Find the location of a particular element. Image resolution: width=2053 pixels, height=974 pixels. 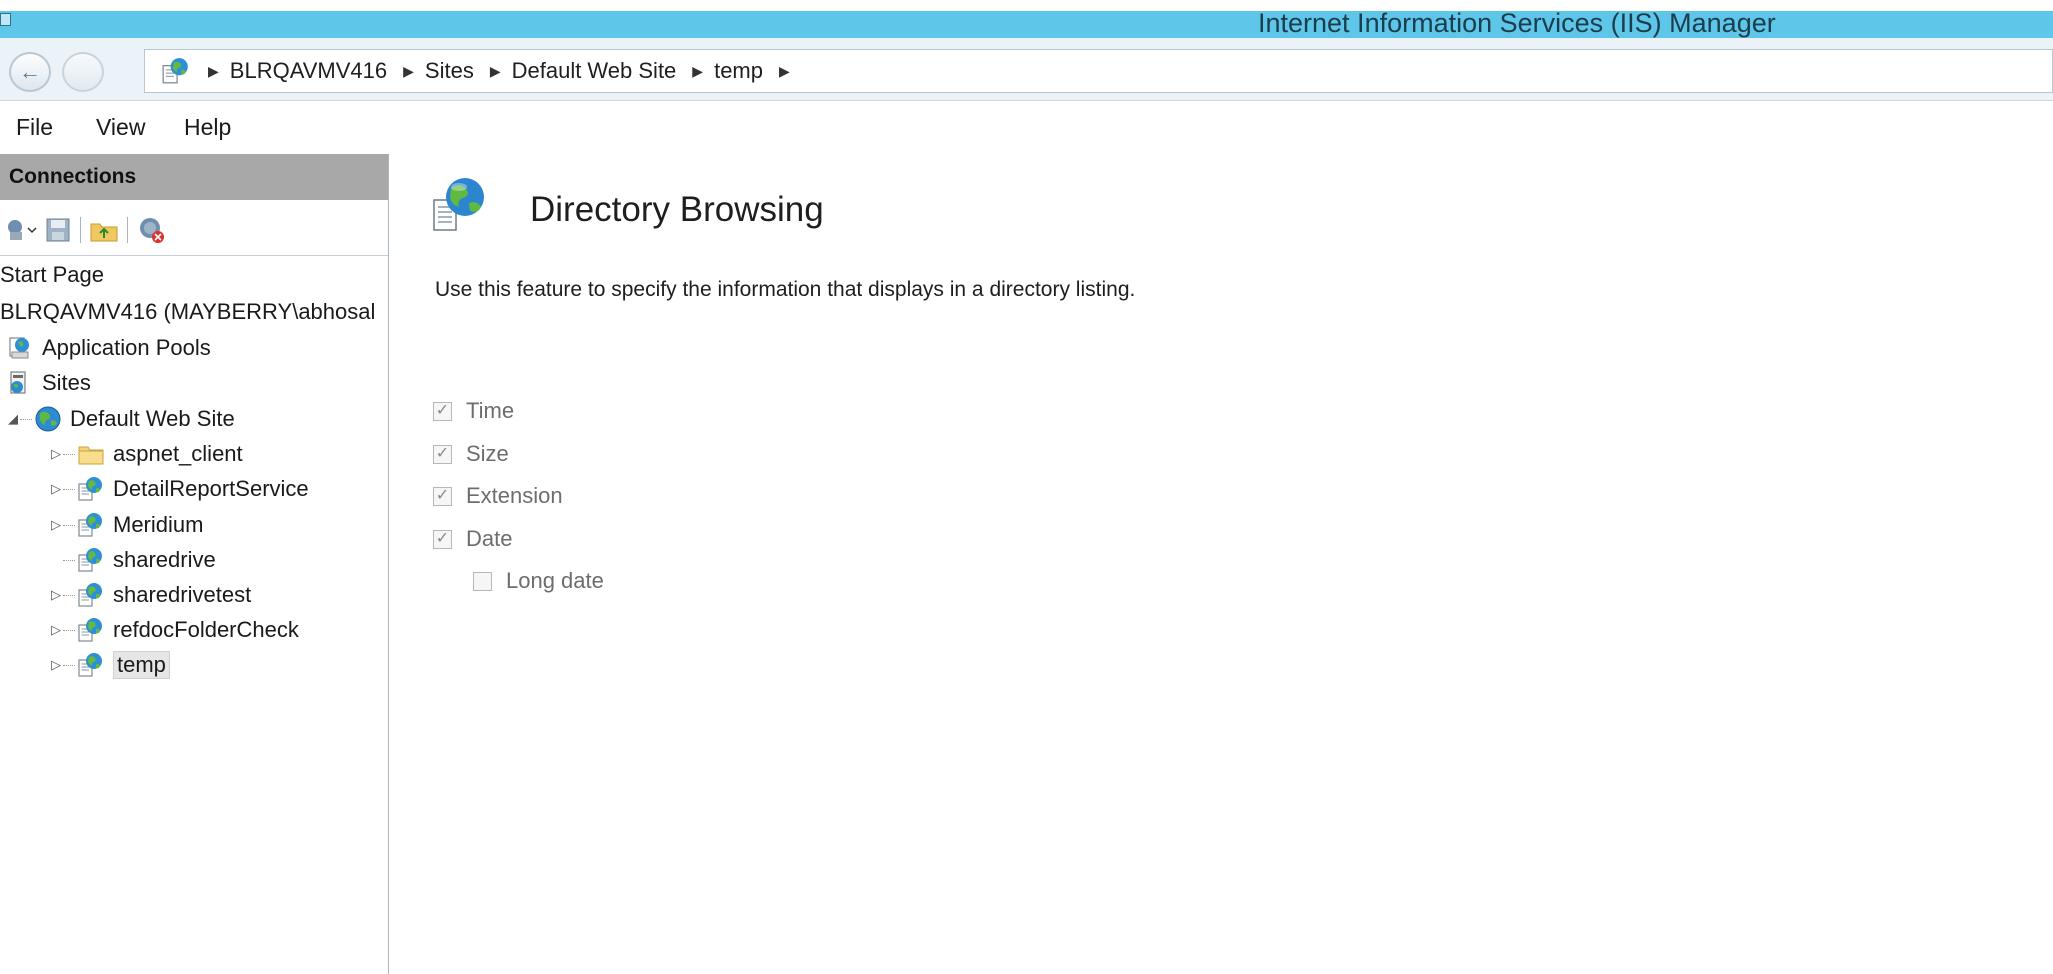

connect-icon is located at coordinates (23, 230).